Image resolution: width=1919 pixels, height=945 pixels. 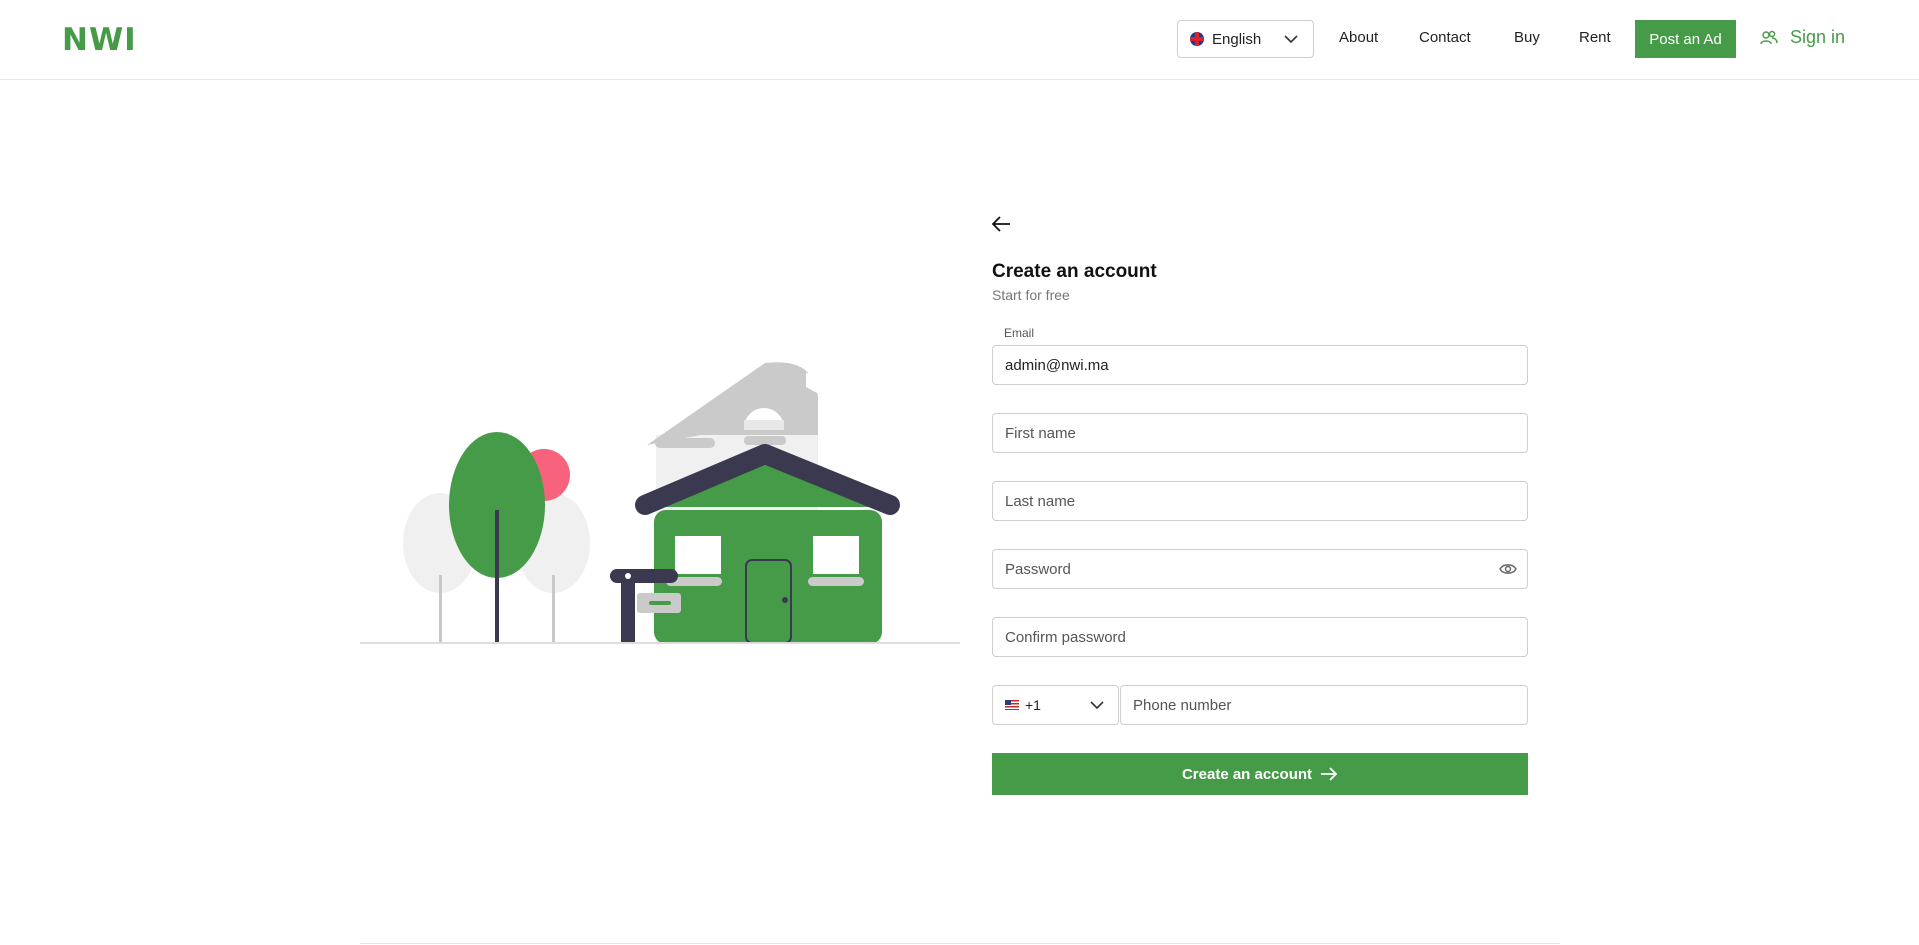 I want to click on confirm-password-field, so click(x=1260, y=637).